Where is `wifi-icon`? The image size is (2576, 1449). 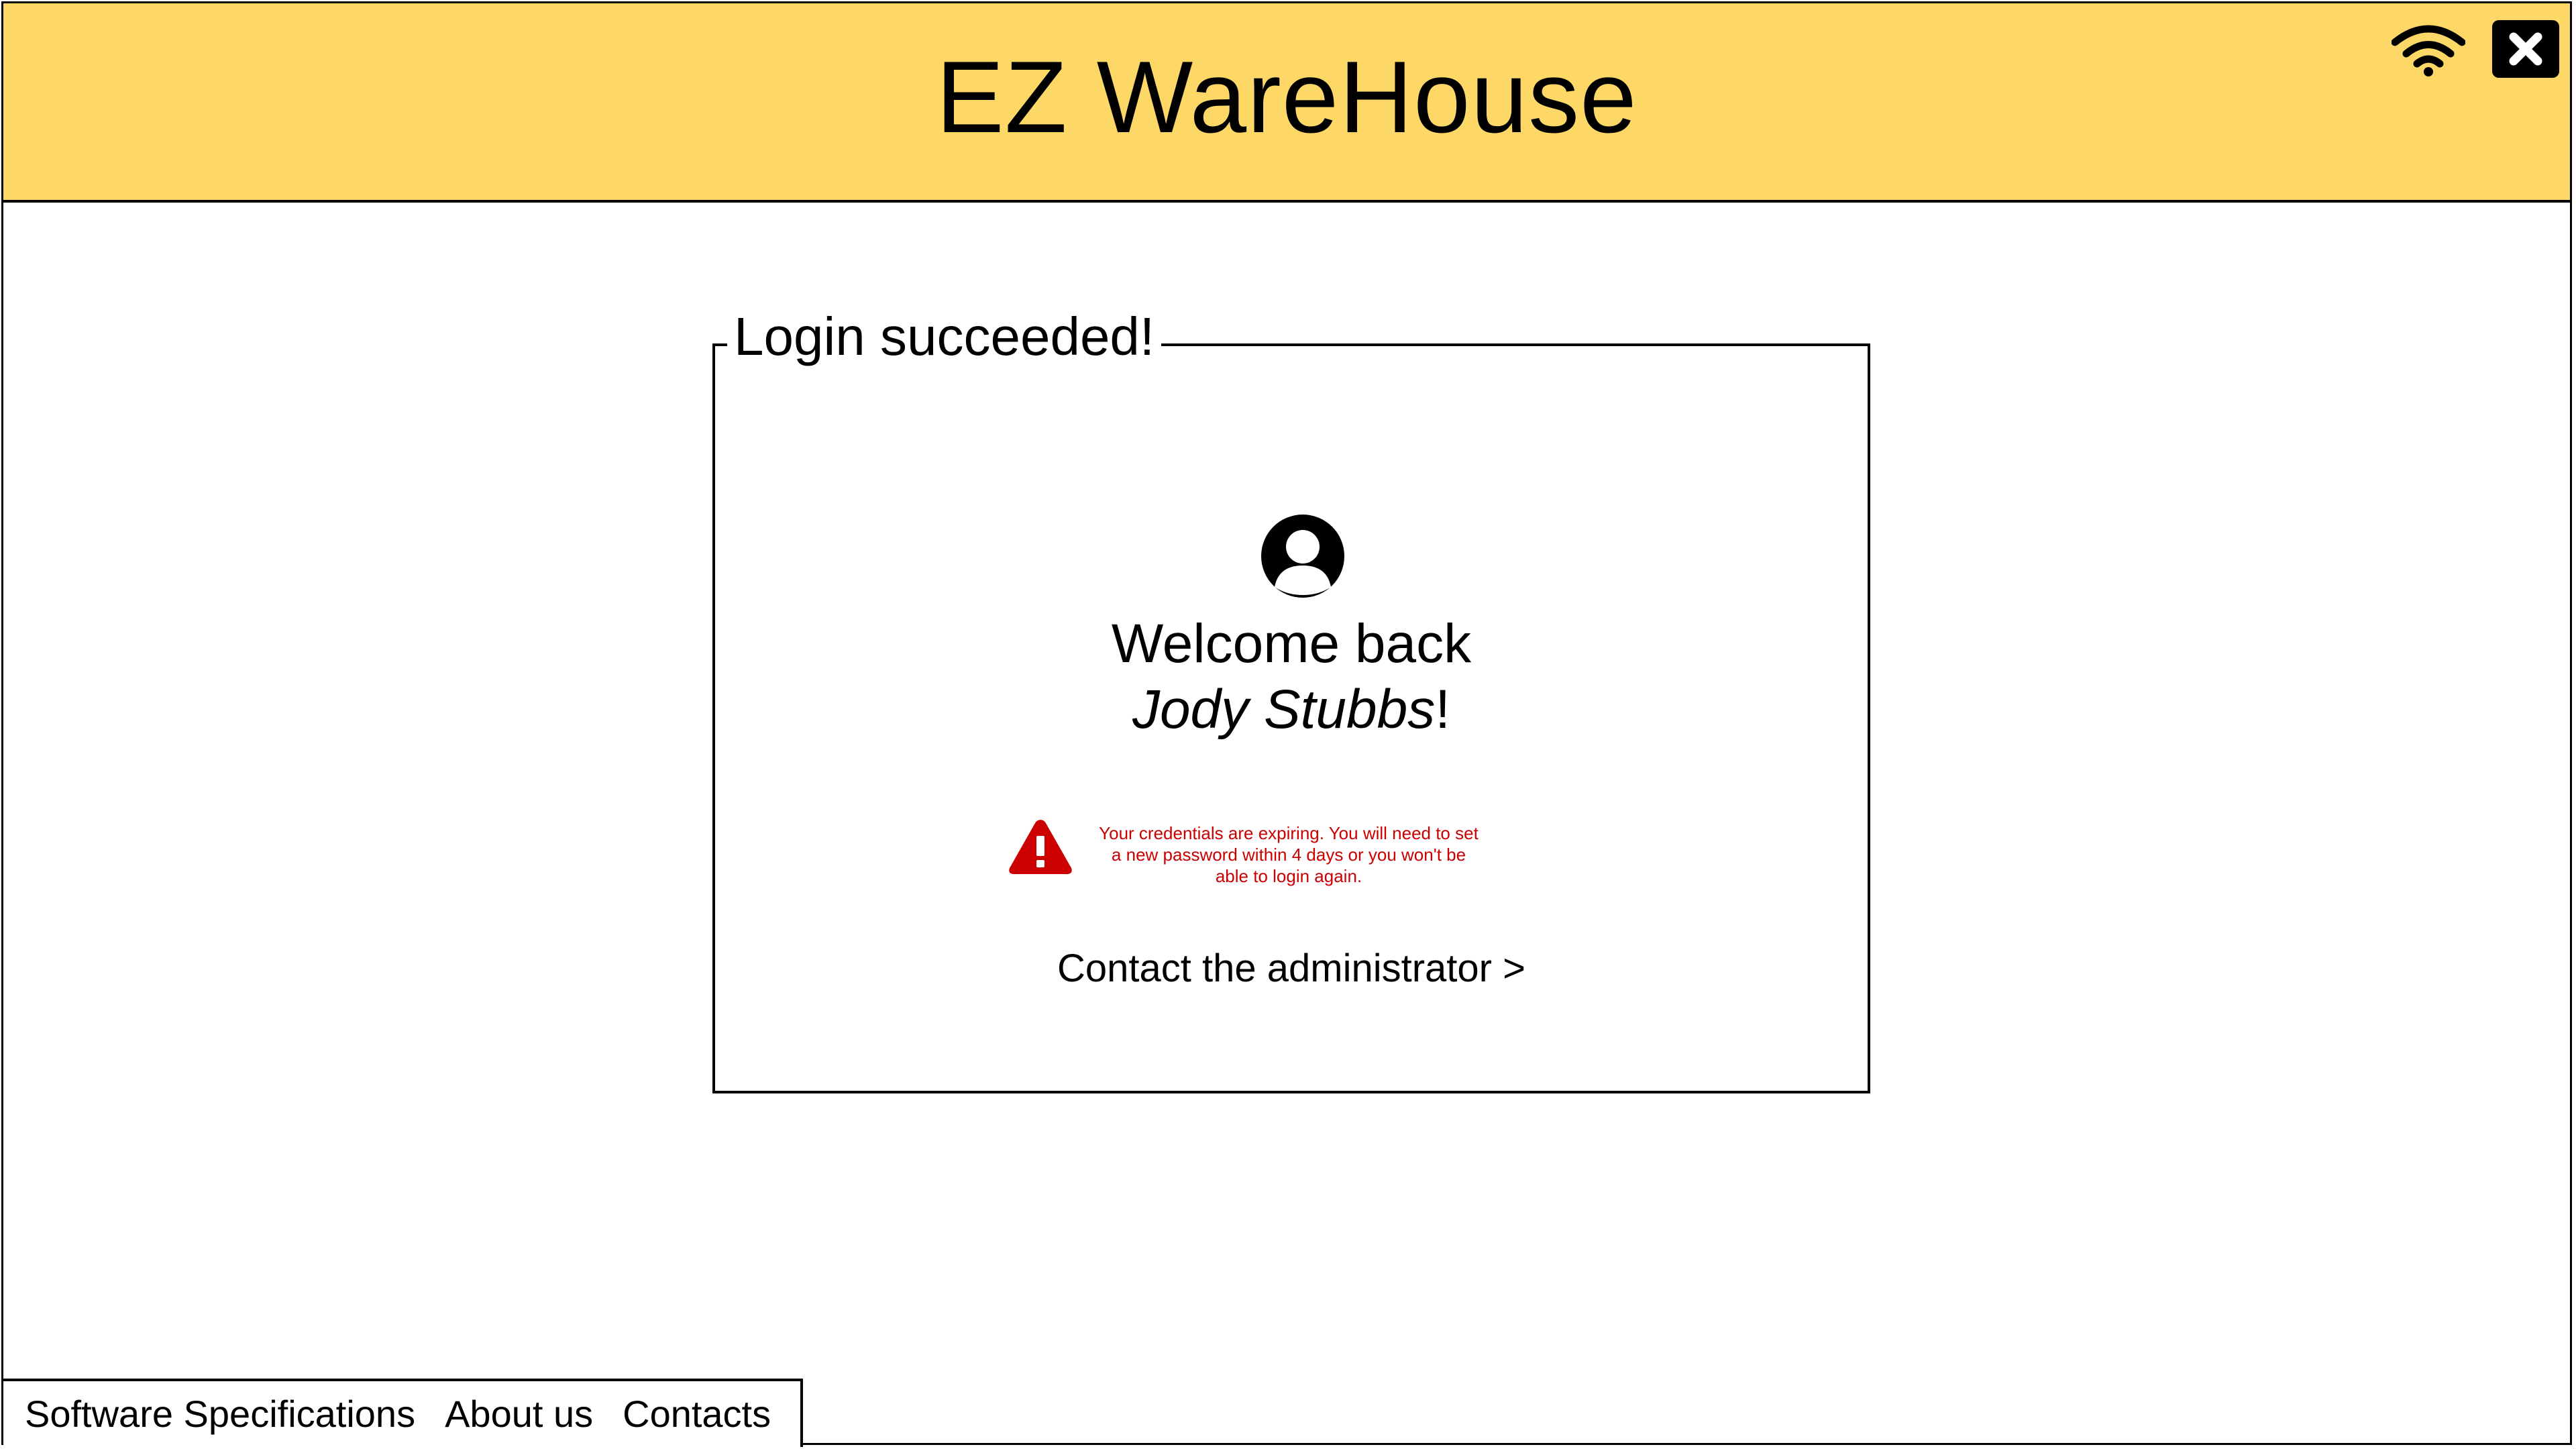
wifi-icon is located at coordinates (2428, 50).